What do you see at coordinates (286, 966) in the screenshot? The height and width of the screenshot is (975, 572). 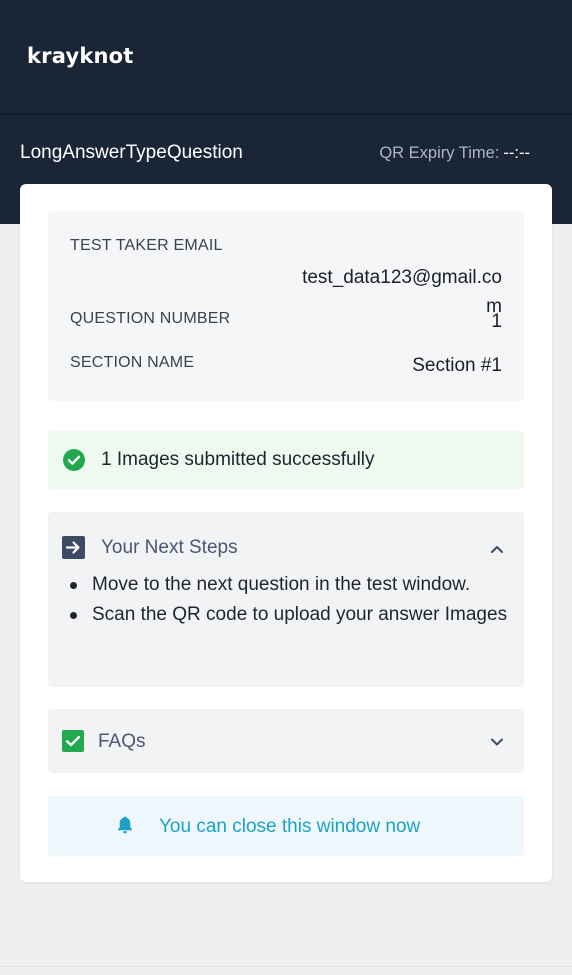 I see `bottom-divider` at bounding box center [286, 966].